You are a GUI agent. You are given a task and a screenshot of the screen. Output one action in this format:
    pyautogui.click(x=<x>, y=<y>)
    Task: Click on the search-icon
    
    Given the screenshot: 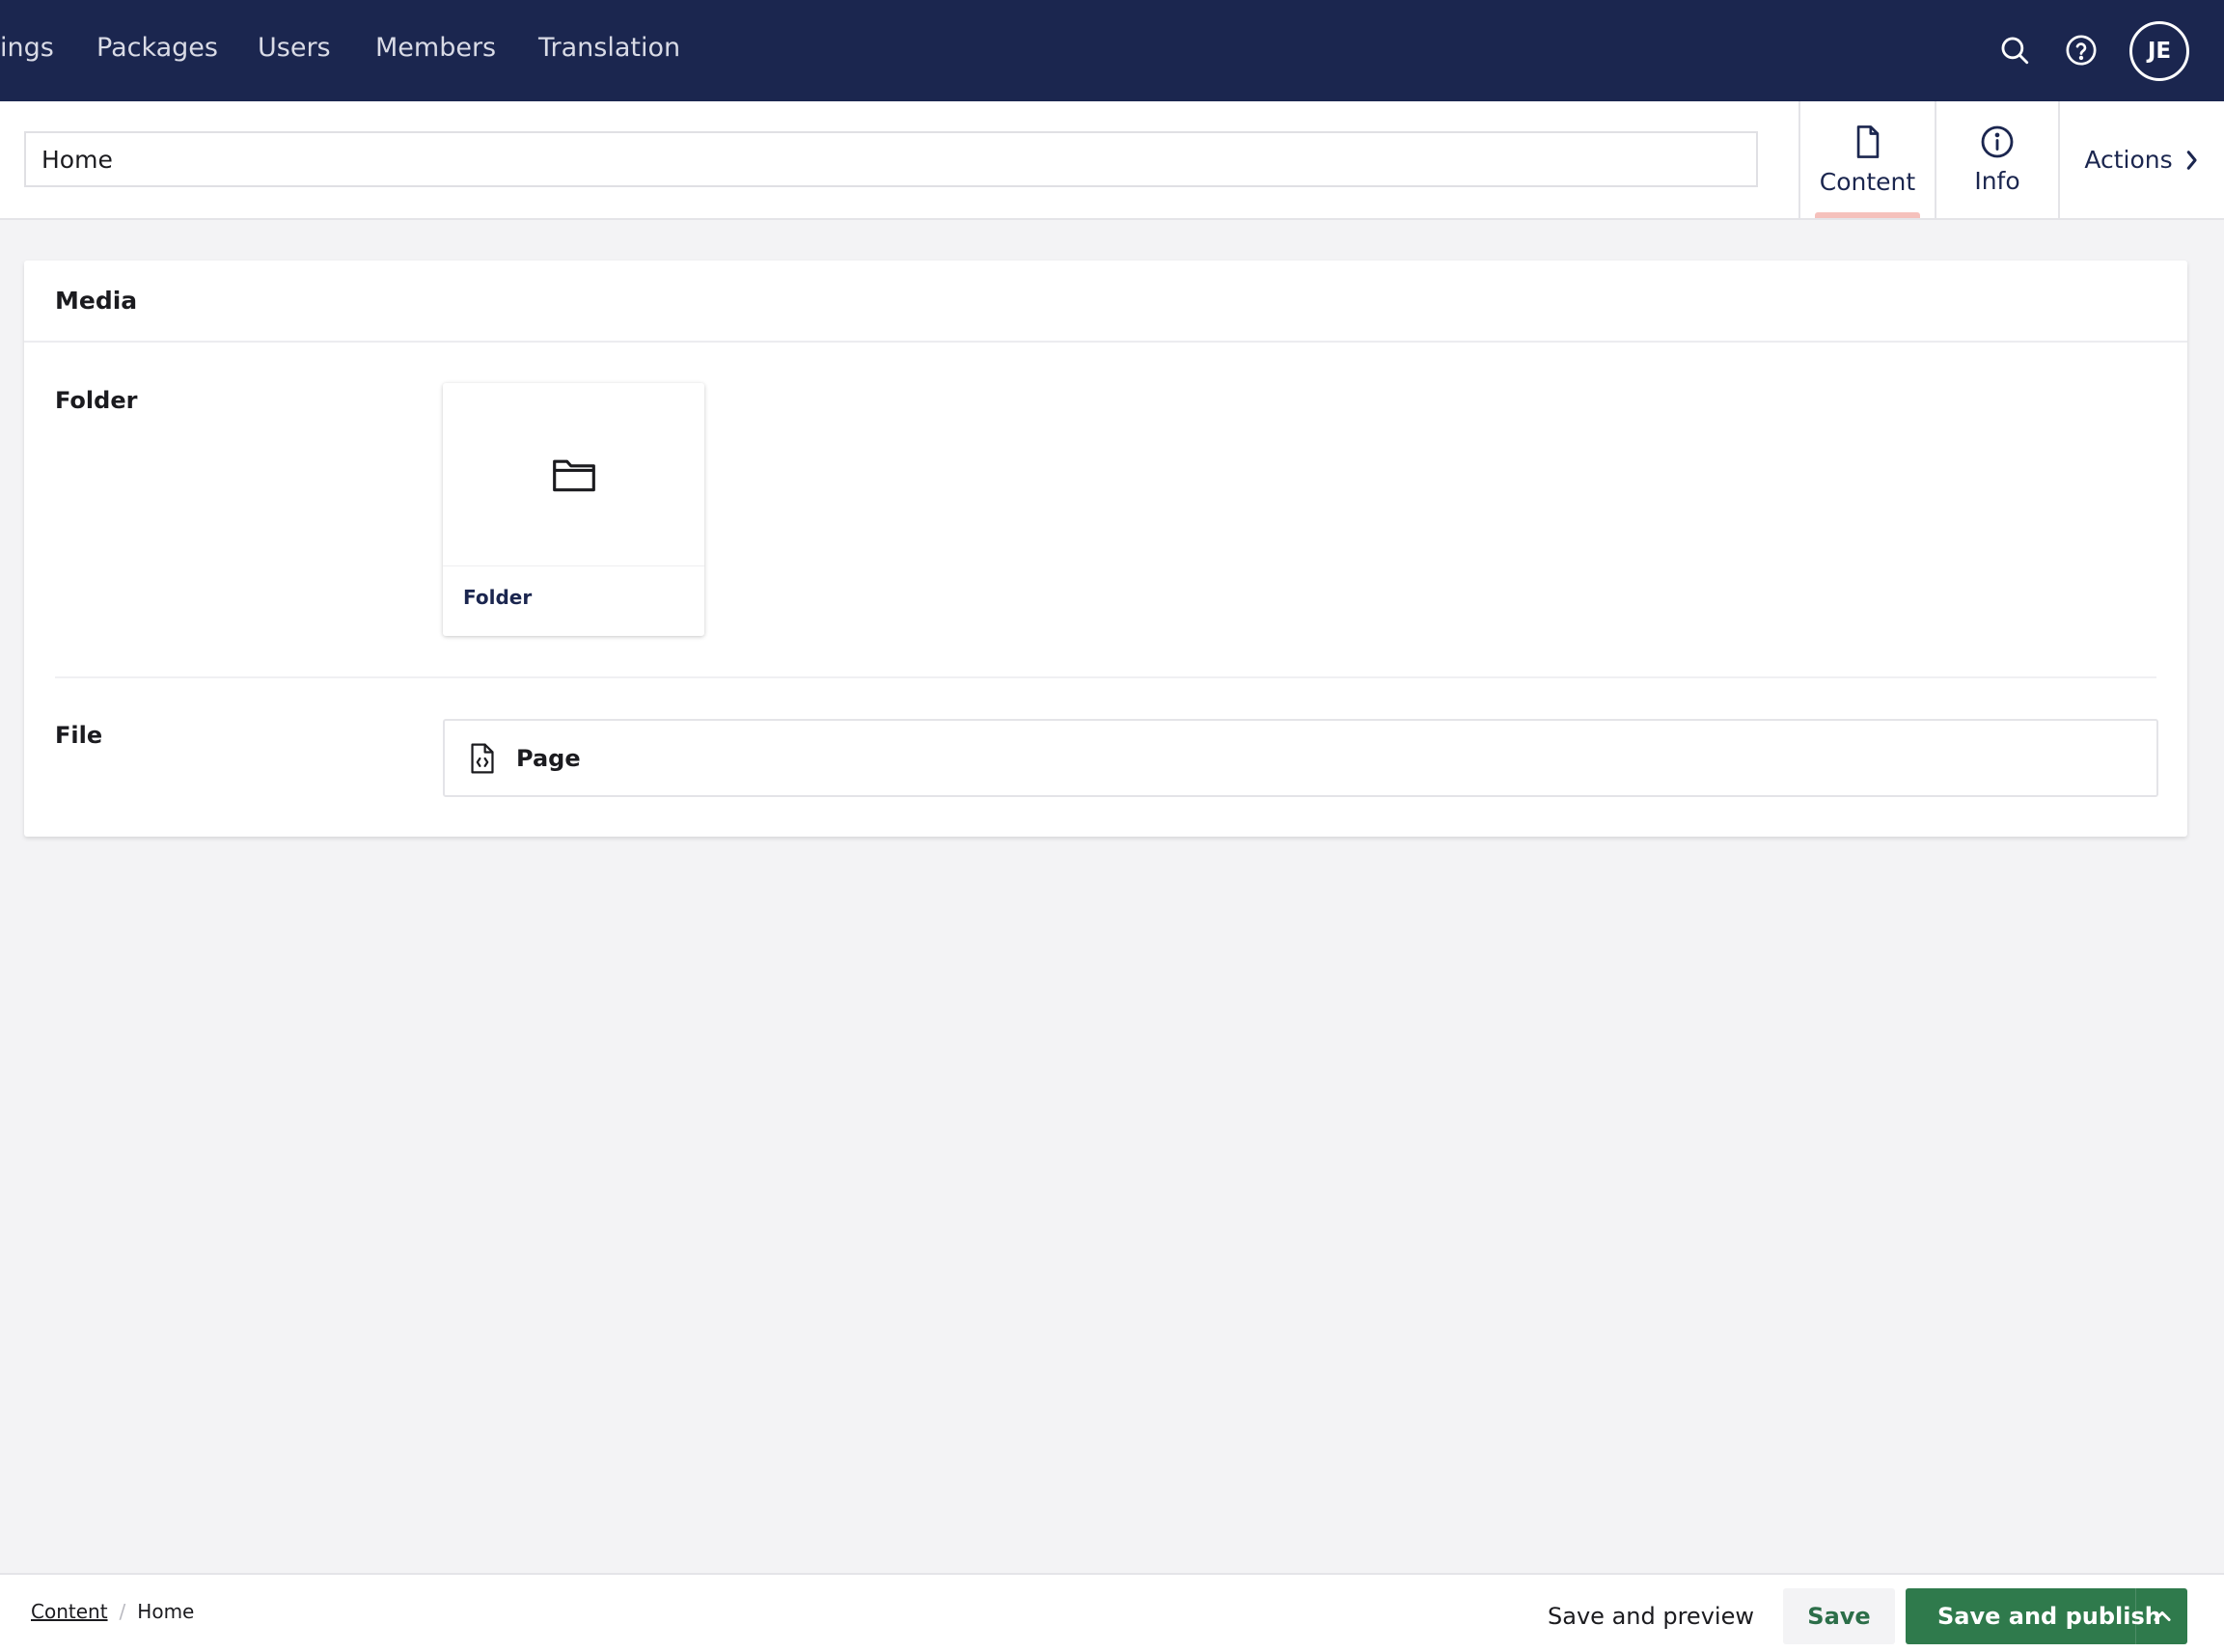 What is the action you would take?
    pyautogui.click(x=2015, y=51)
    